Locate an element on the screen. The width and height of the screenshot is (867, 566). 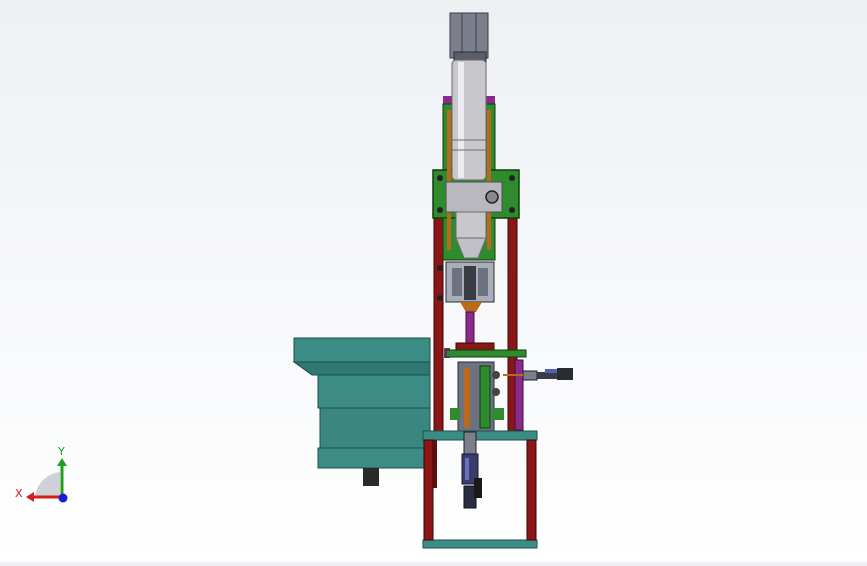
x-axis-label: X is located at coordinates (19, 493).